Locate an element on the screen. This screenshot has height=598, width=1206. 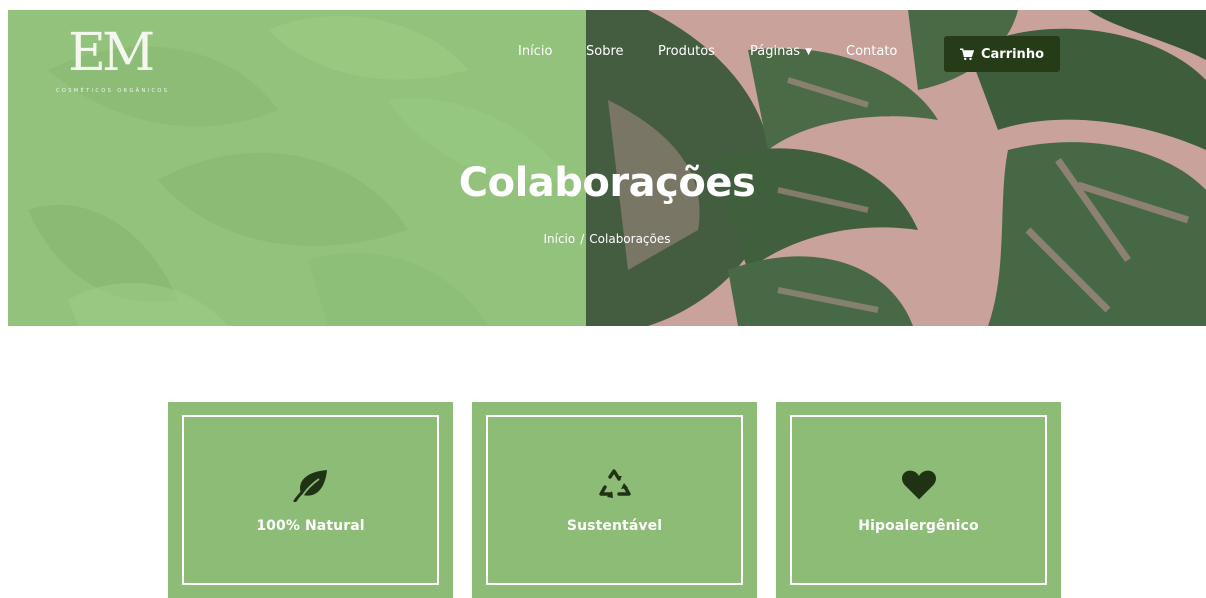
cart-button: Carrinho is located at coordinates (1002, 54).